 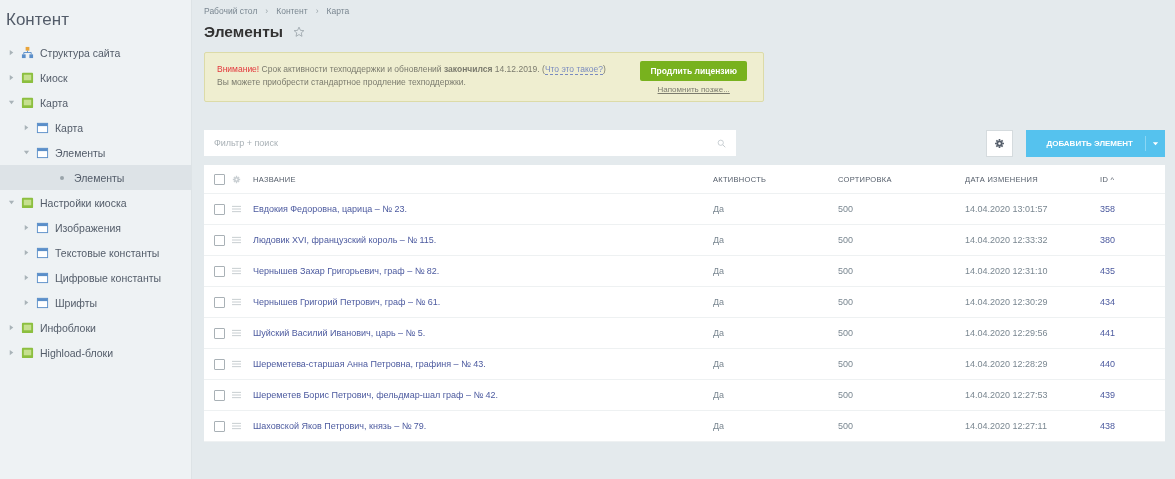 I want to click on tree-item: Цифровые константы, so click(x=95, y=277).